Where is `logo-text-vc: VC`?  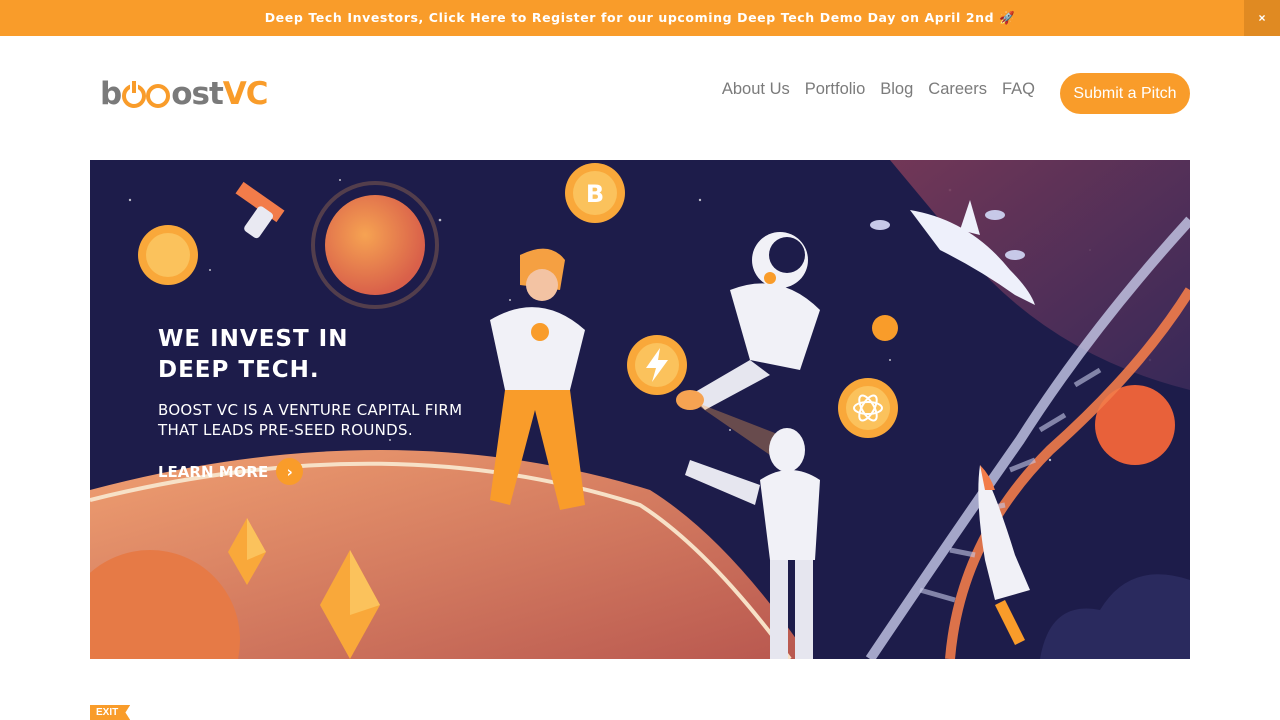
logo-text-vc: VC is located at coordinates (245, 94).